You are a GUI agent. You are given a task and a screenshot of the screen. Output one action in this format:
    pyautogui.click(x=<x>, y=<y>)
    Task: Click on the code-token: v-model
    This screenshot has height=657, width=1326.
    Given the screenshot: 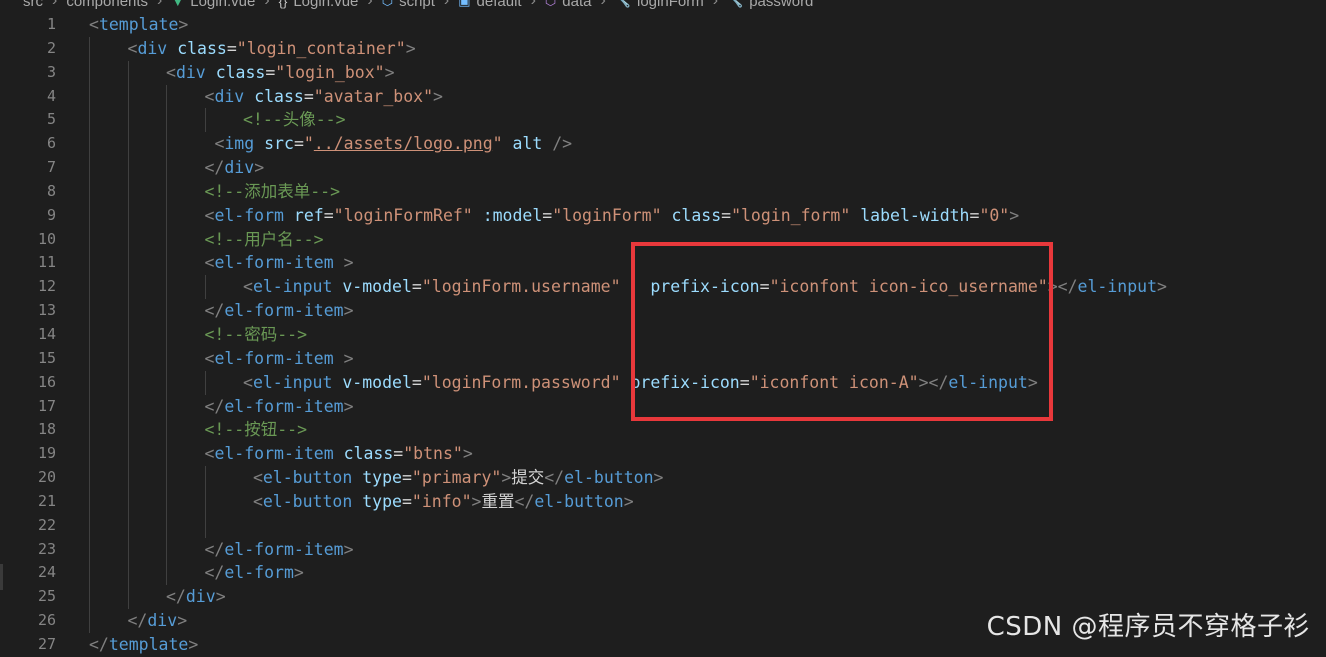 What is the action you would take?
    pyautogui.click(x=377, y=382)
    